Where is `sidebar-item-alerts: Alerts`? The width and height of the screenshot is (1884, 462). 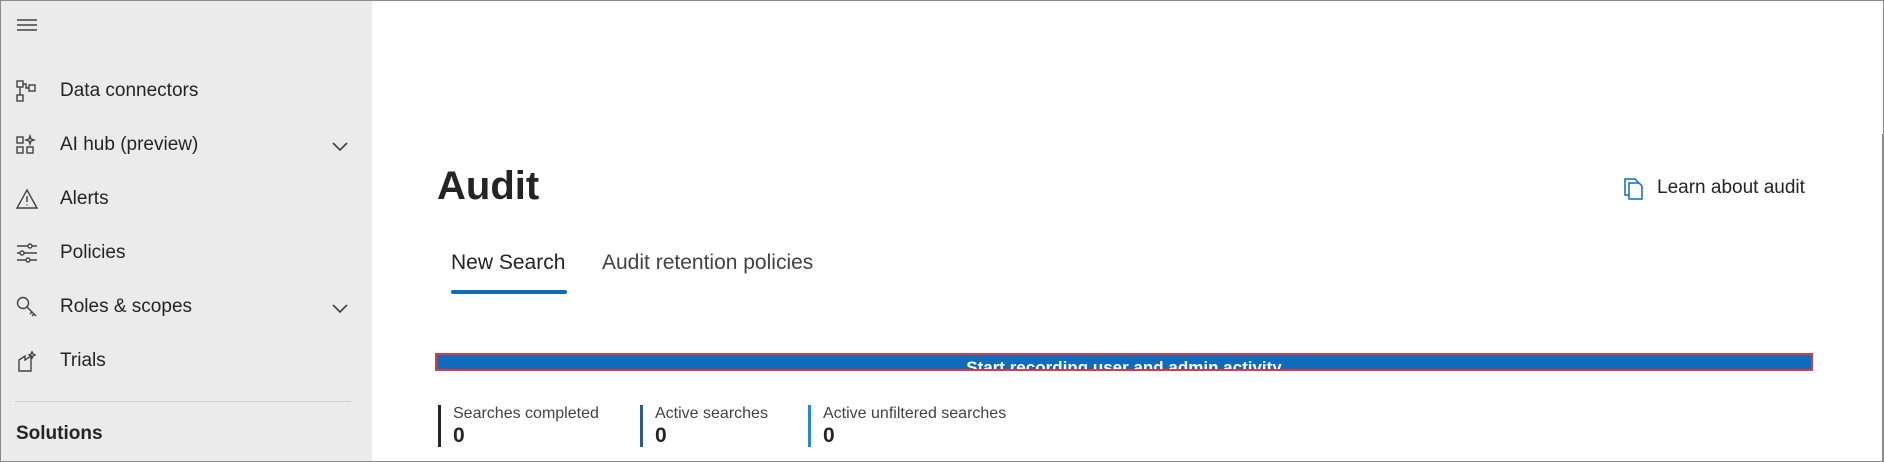
sidebar-item-alerts: Alerts is located at coordinates (186, 199).